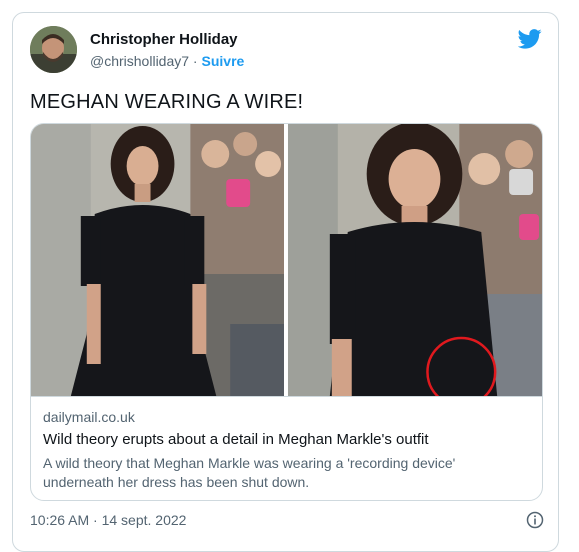 This screenshot has height=552, width=579. What do you see at coordinates (139, 61) in the screenshot?
I see `author-handle: @chrisholliday7` at bounding box center [139, 61].